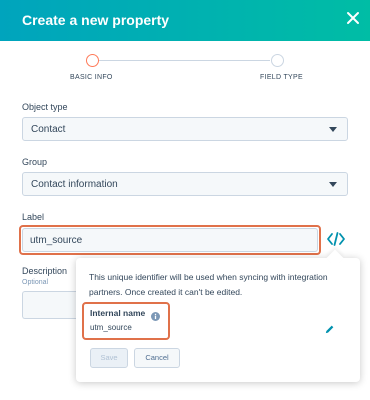 Image resolution: width=370 pixels, height=400 pixels. What do you see at coordinates (185, 20) in the screenshot?
I see `modal-header: Create a new property` at bounding box center [185, 20].